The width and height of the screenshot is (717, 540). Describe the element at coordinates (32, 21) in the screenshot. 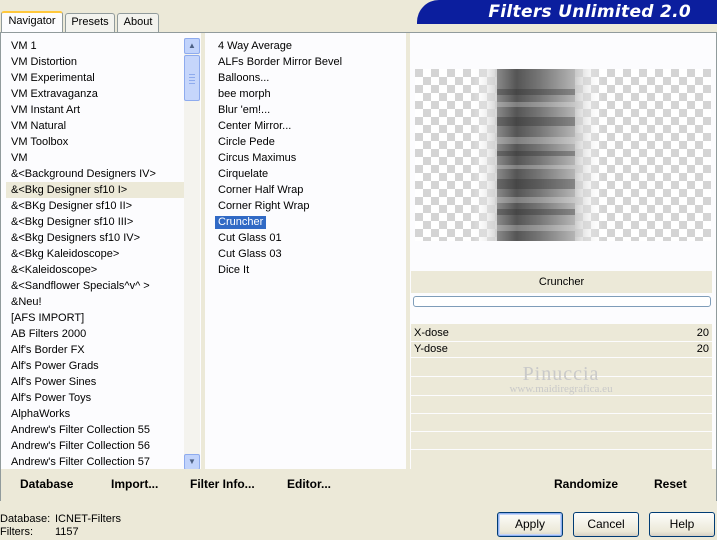

I see `tab-navigator: Navigator` at that location.